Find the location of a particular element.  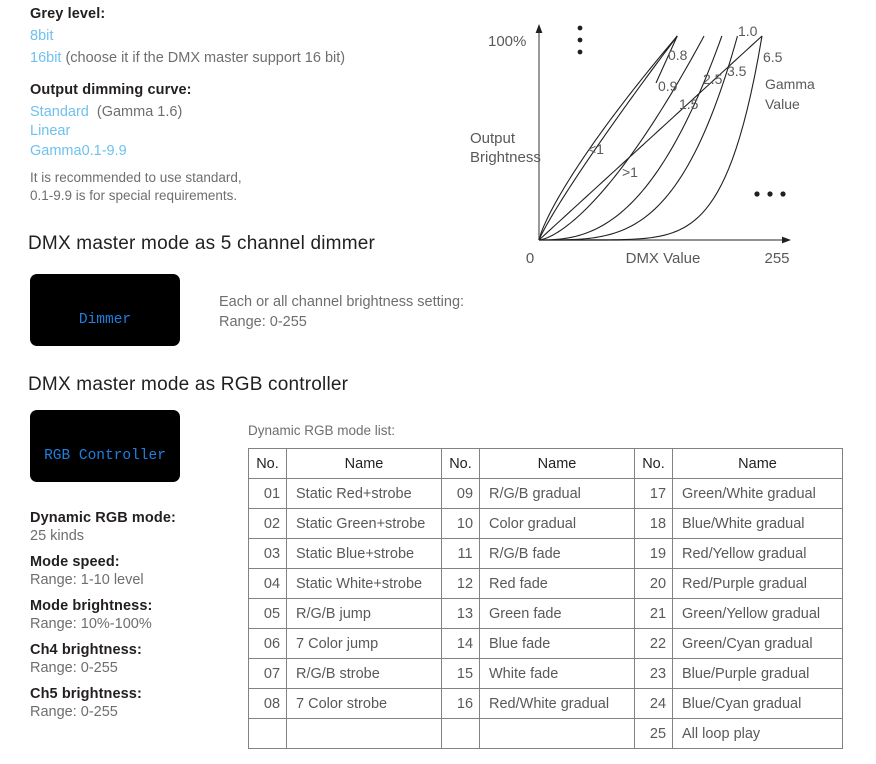

rgb-parameter-value: 25 kinds is located at coordinates (57, 536).